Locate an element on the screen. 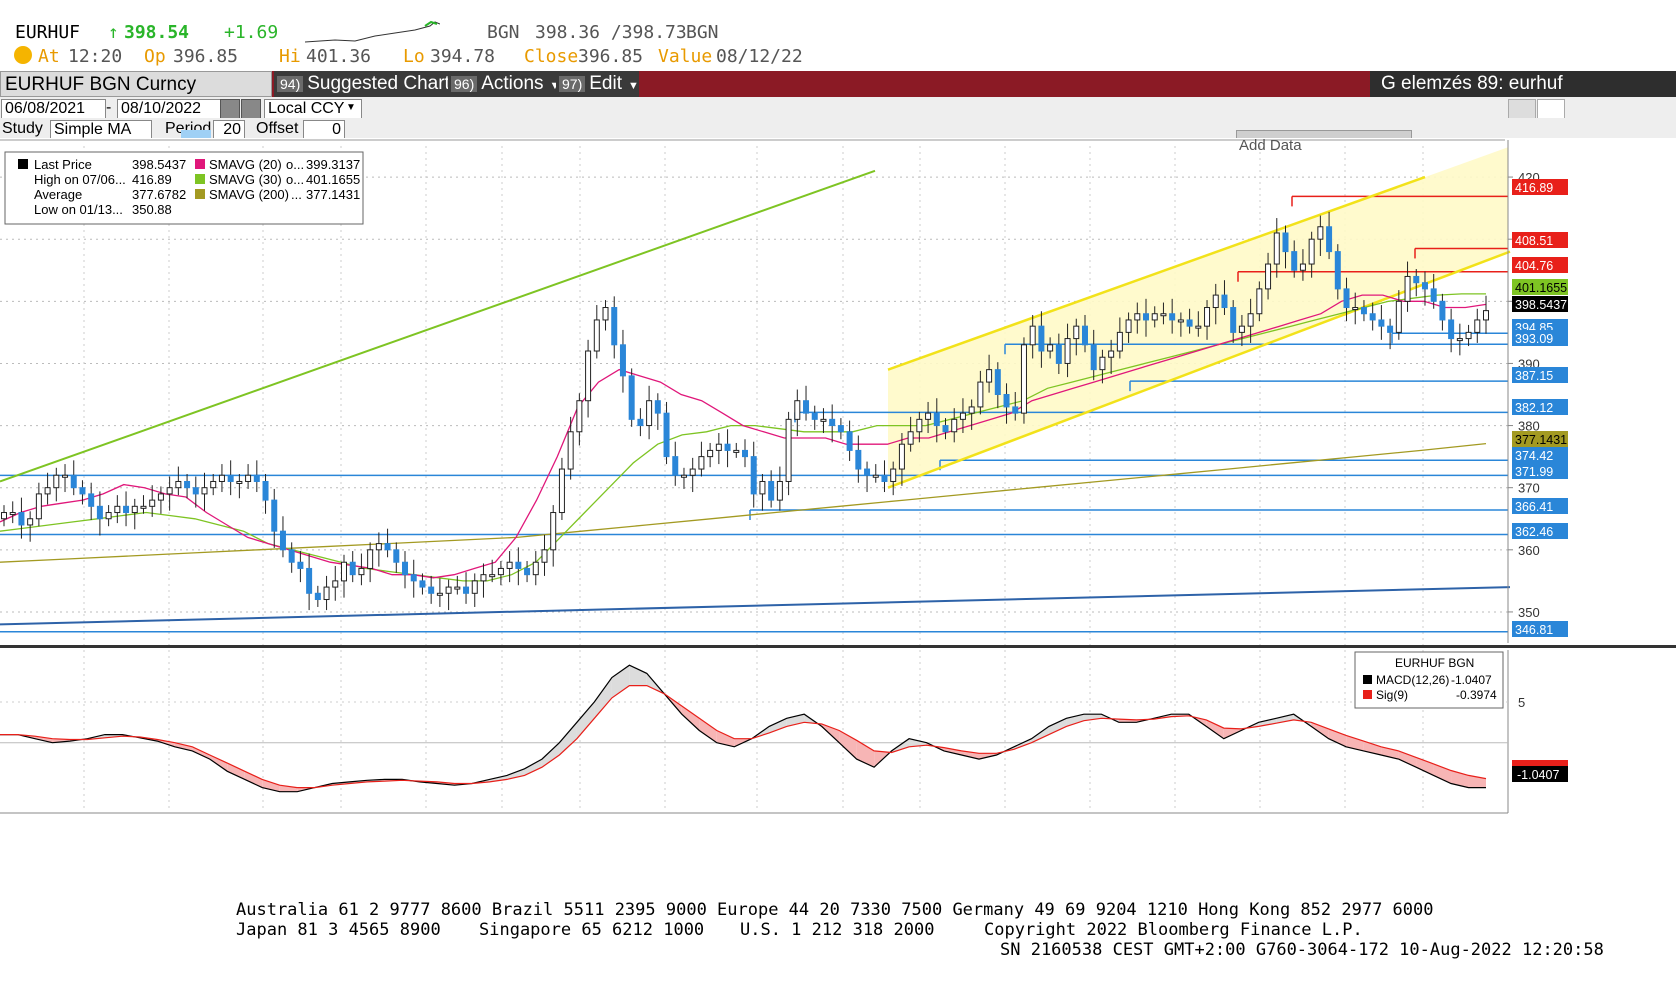  sig-value: -0.3974 is located at coordinates (1476, 695).